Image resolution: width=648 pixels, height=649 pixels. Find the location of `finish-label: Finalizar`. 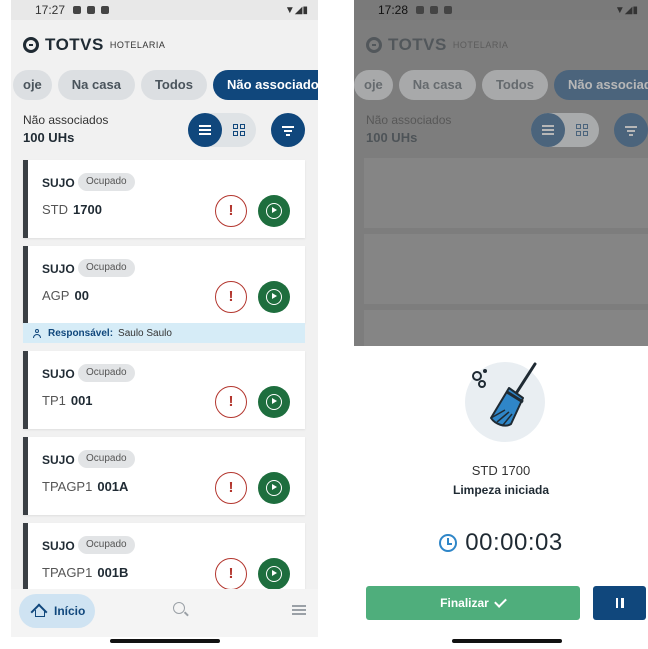

finish-label: Finalizar is located at coordinates (464, 603).